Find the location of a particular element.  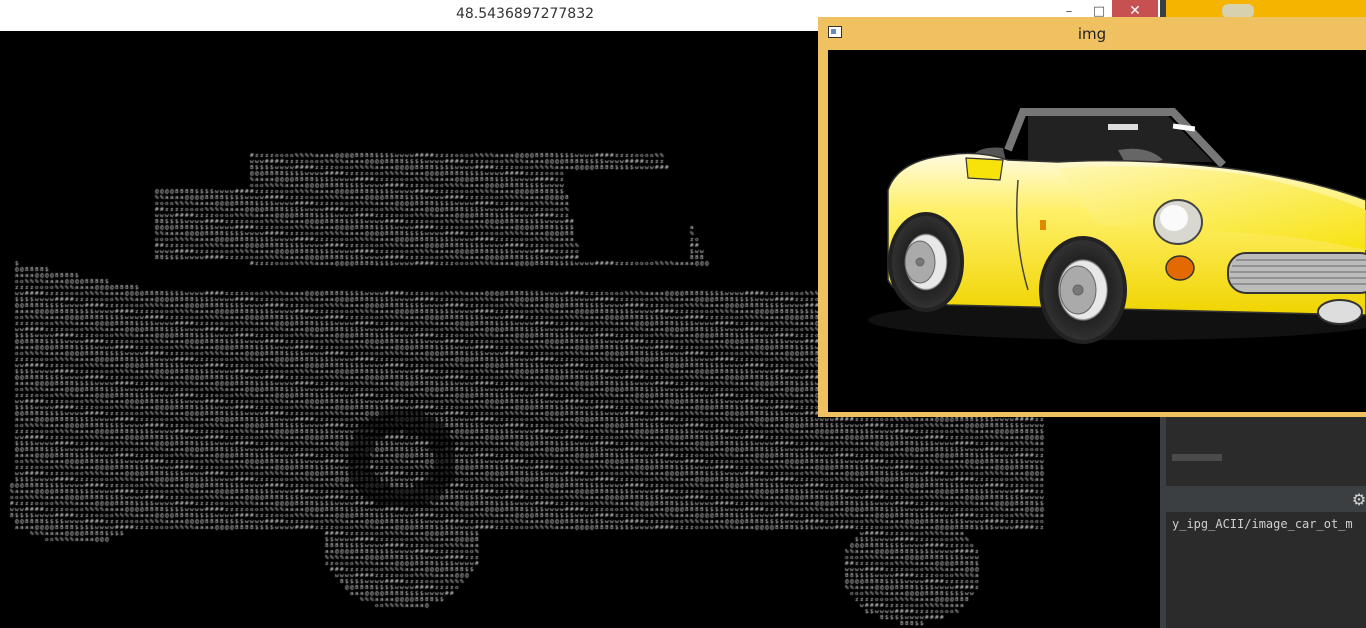

ide-divider is located at coordinates (1197, 457).